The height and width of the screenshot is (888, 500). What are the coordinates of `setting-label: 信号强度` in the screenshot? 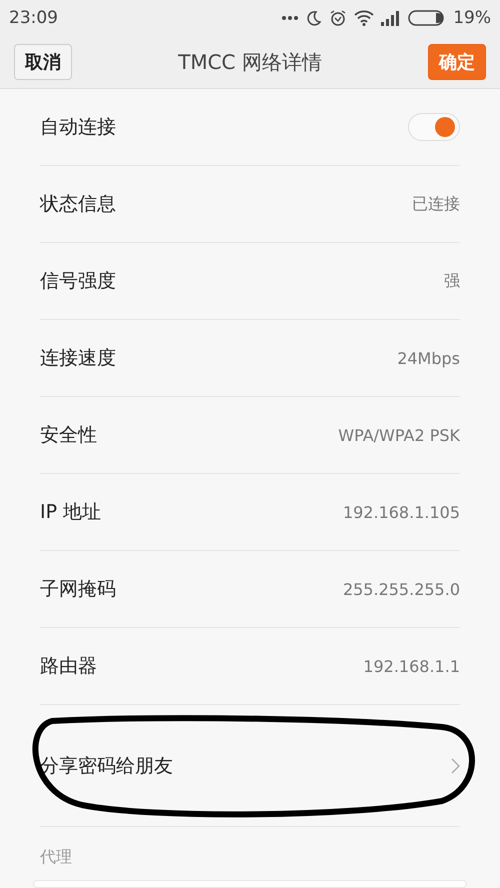 It's located at (78, 281).